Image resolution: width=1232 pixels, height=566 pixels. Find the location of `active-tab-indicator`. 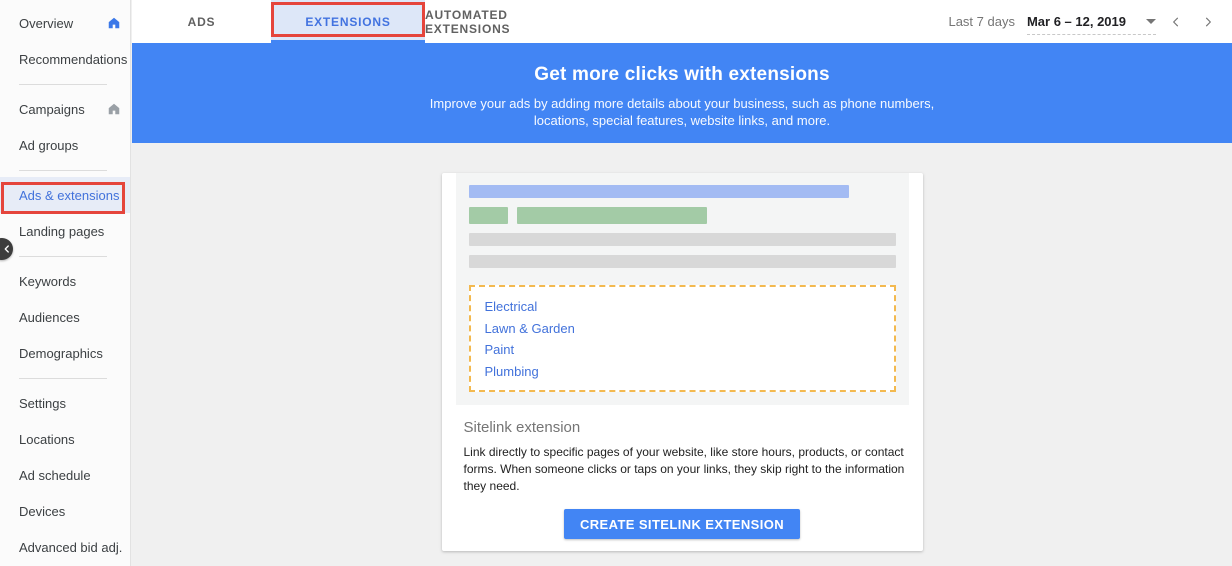

active-tab-indicator is located at coordinates (348, 41).